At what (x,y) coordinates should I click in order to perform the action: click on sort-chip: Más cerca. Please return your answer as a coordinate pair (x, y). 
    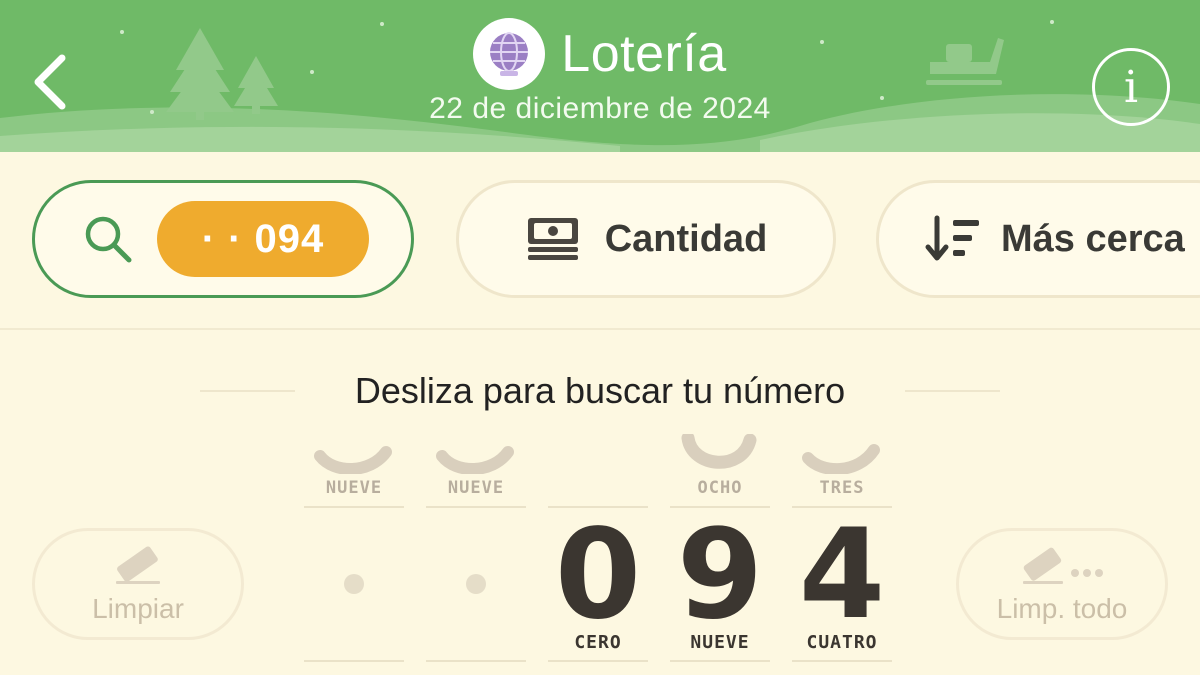
    Looking at the image, I should click on (1038, 239).